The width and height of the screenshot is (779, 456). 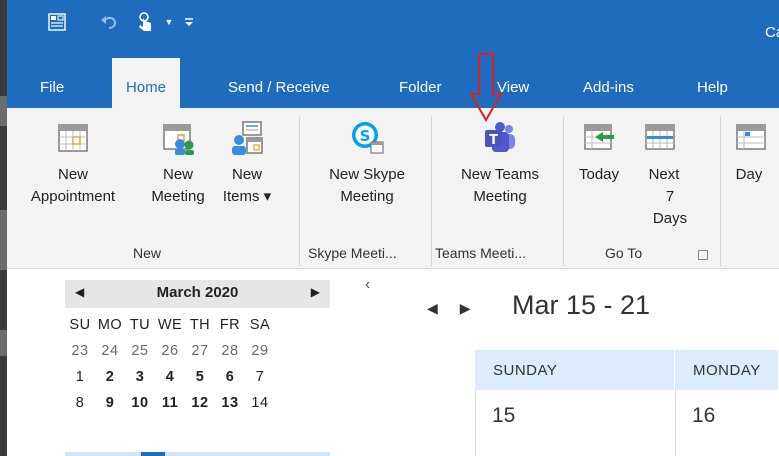 I want to click on day-name: MONDAY, so click(x=727, y=370).